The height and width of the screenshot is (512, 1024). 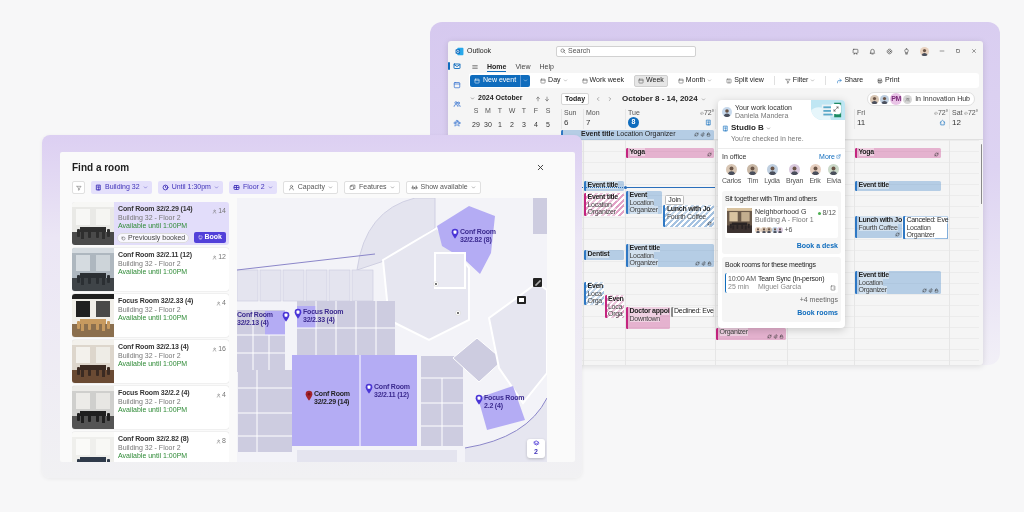 I want to click on close-icon, so click(x=540, y=167).